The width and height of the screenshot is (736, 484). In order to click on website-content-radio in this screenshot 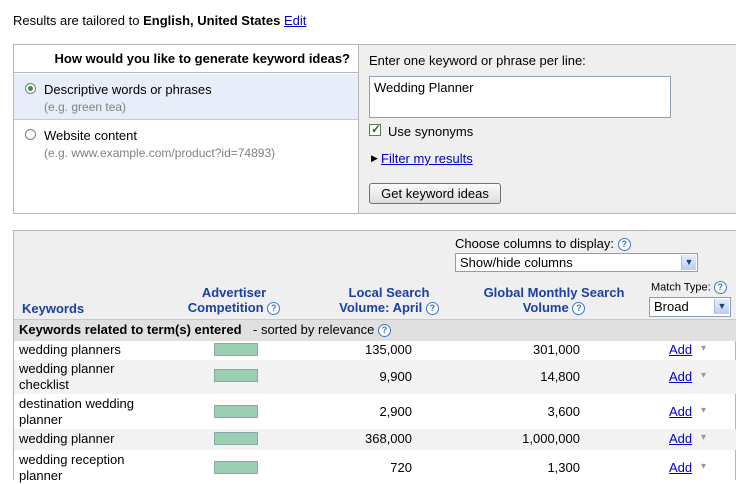, I will do `click(30, 134)`.